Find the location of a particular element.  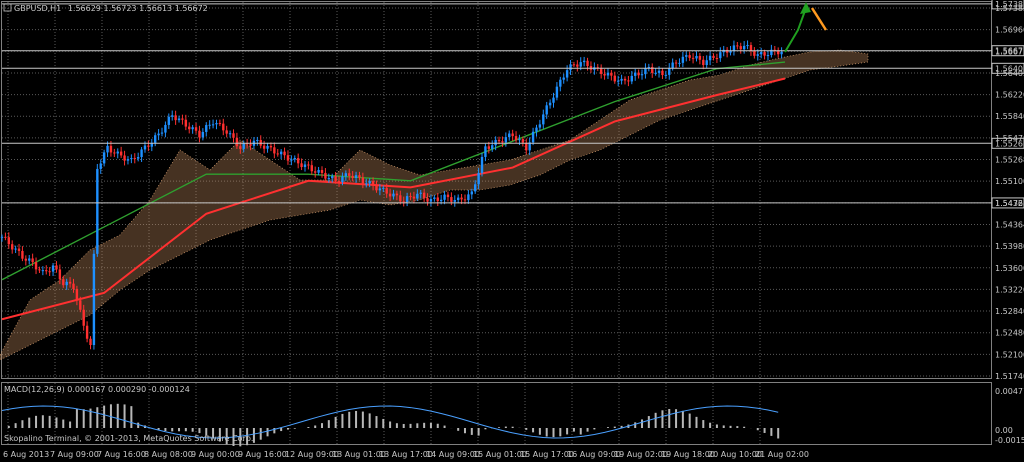

quote-label: 1.56629 1.56723 1.56613 1.56672 is located at coordinates (138, 8).